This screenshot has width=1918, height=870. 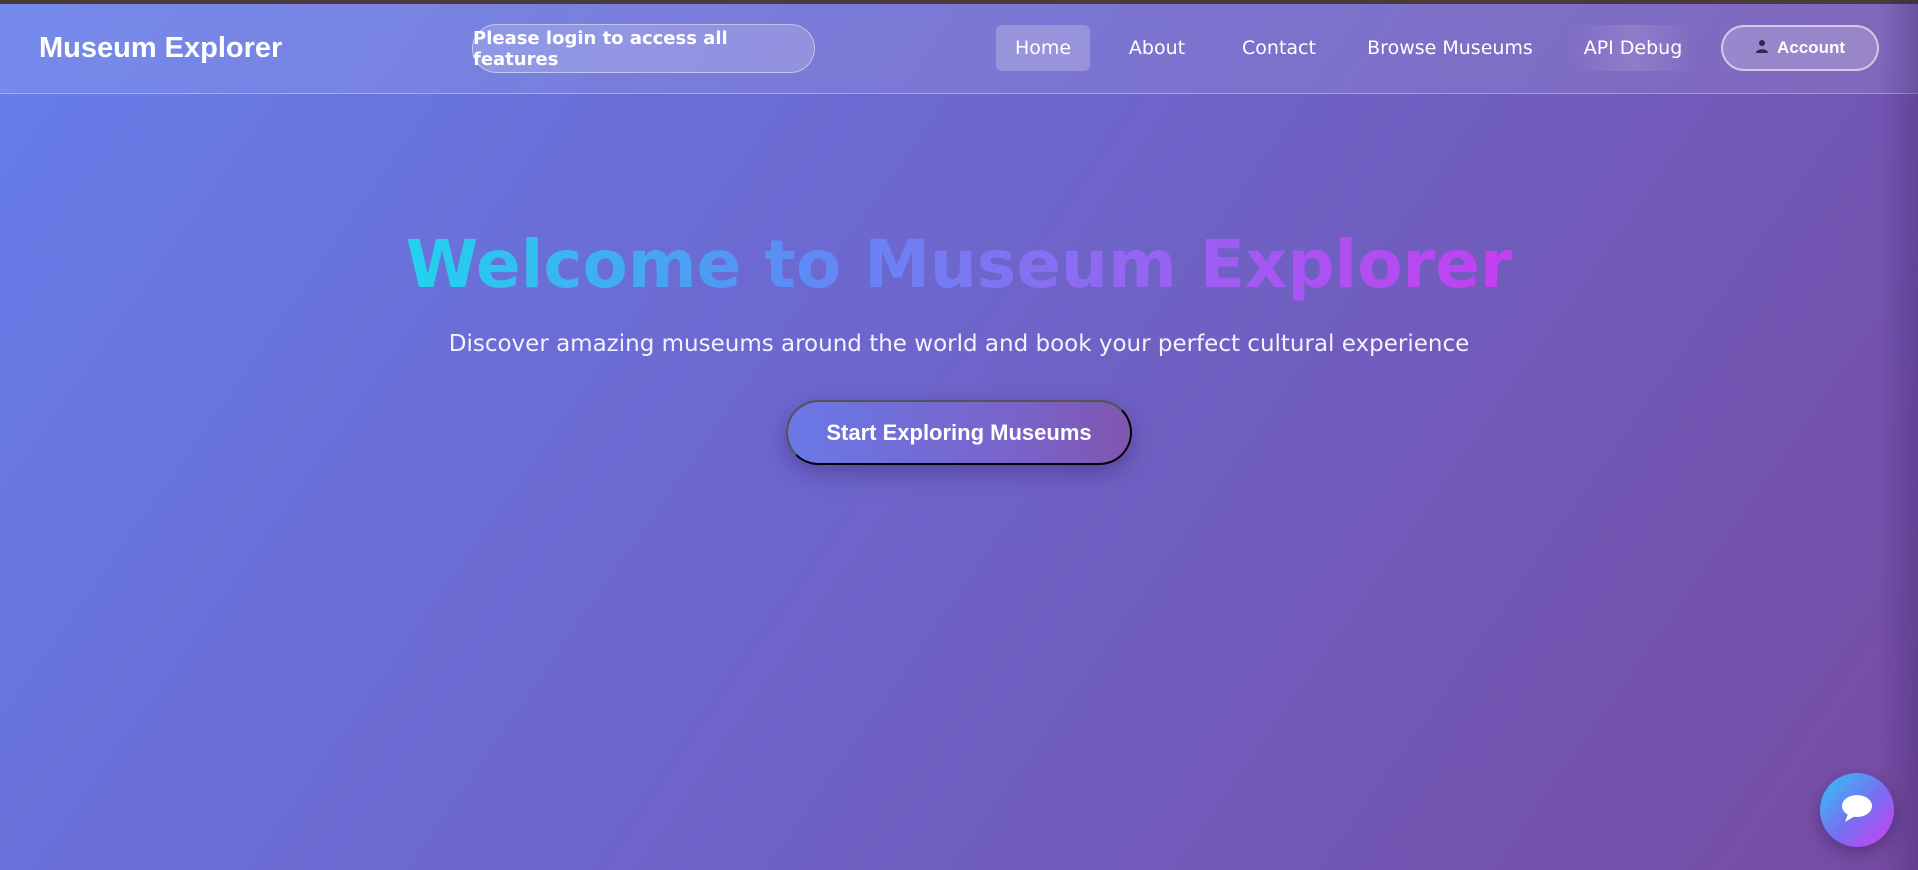 What do you see at coordinates (643, 48) in the screenshot?
I see `login-notice-badge: Please login to access all features` at bounding box center [643, 48].